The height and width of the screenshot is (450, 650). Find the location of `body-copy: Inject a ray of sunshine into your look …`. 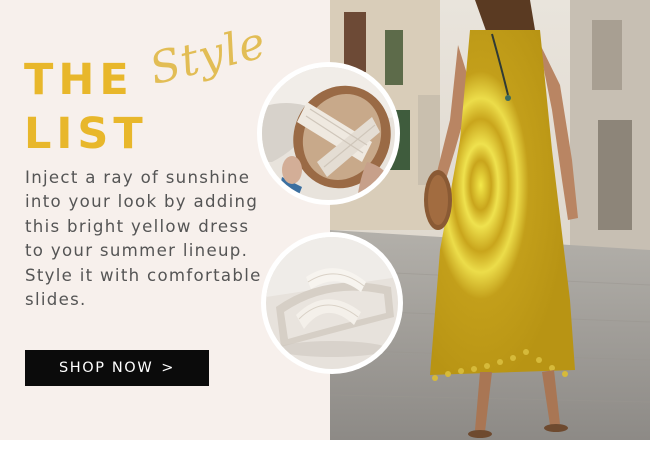

body-copy: Inject a ray of sunshine into your look … is located at coordinates (143, 239).